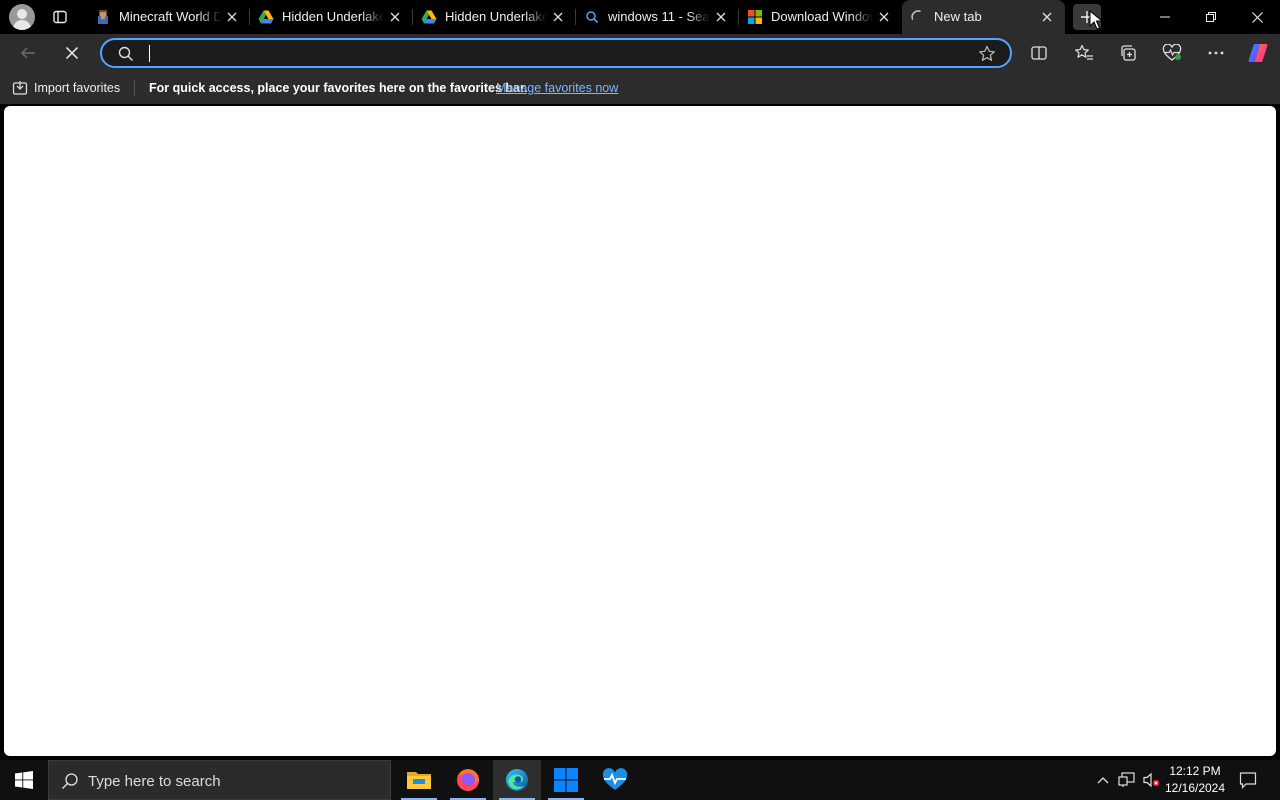 This screenshot has height=800, width=1280. I want to click on file-explorer-icon, so click(419, 780).